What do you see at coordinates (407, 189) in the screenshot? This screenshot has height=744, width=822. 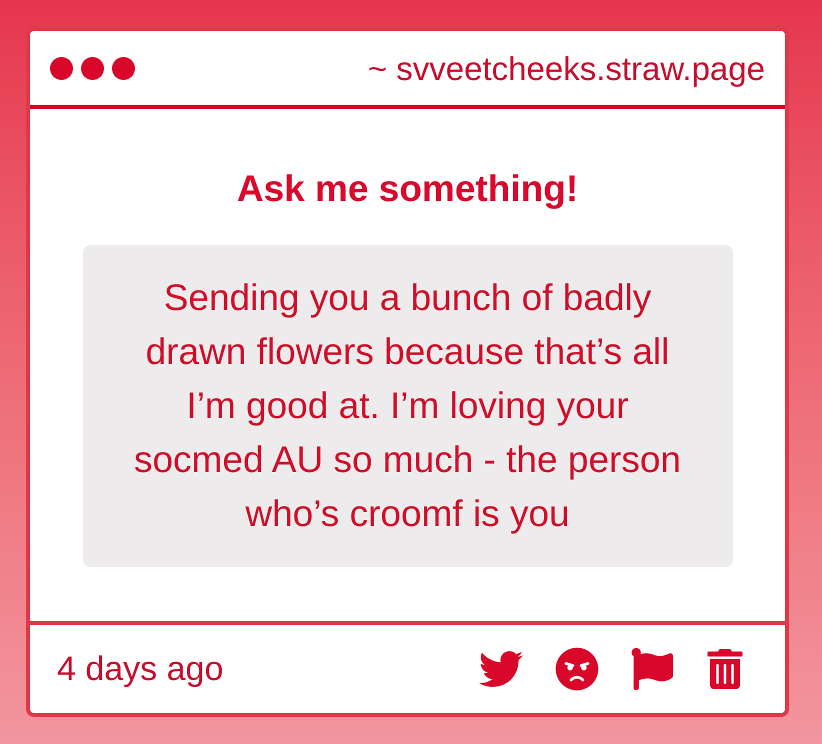 I see `prompt-title: Ask me something!` at bounding box center [407, 189].